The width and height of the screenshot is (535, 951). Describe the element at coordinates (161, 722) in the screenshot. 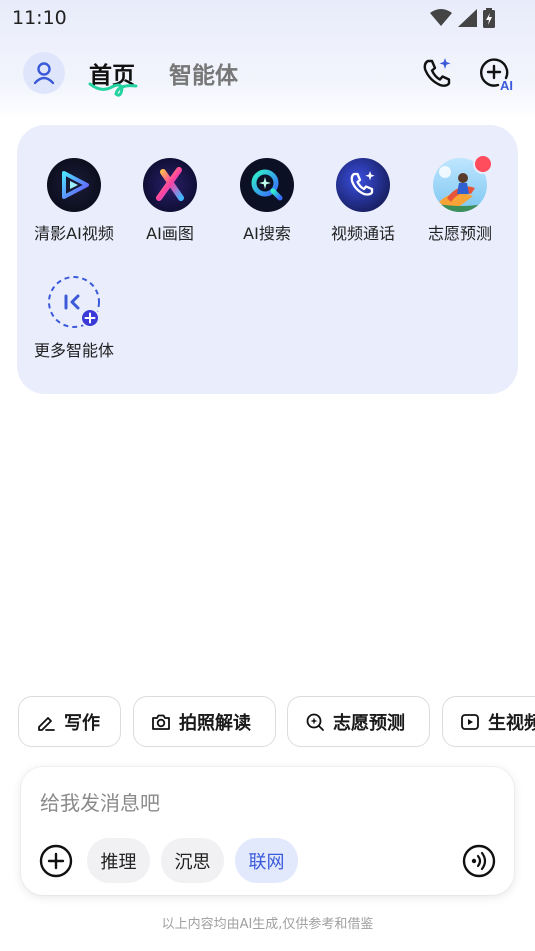

I see `camera-icon` at that location.